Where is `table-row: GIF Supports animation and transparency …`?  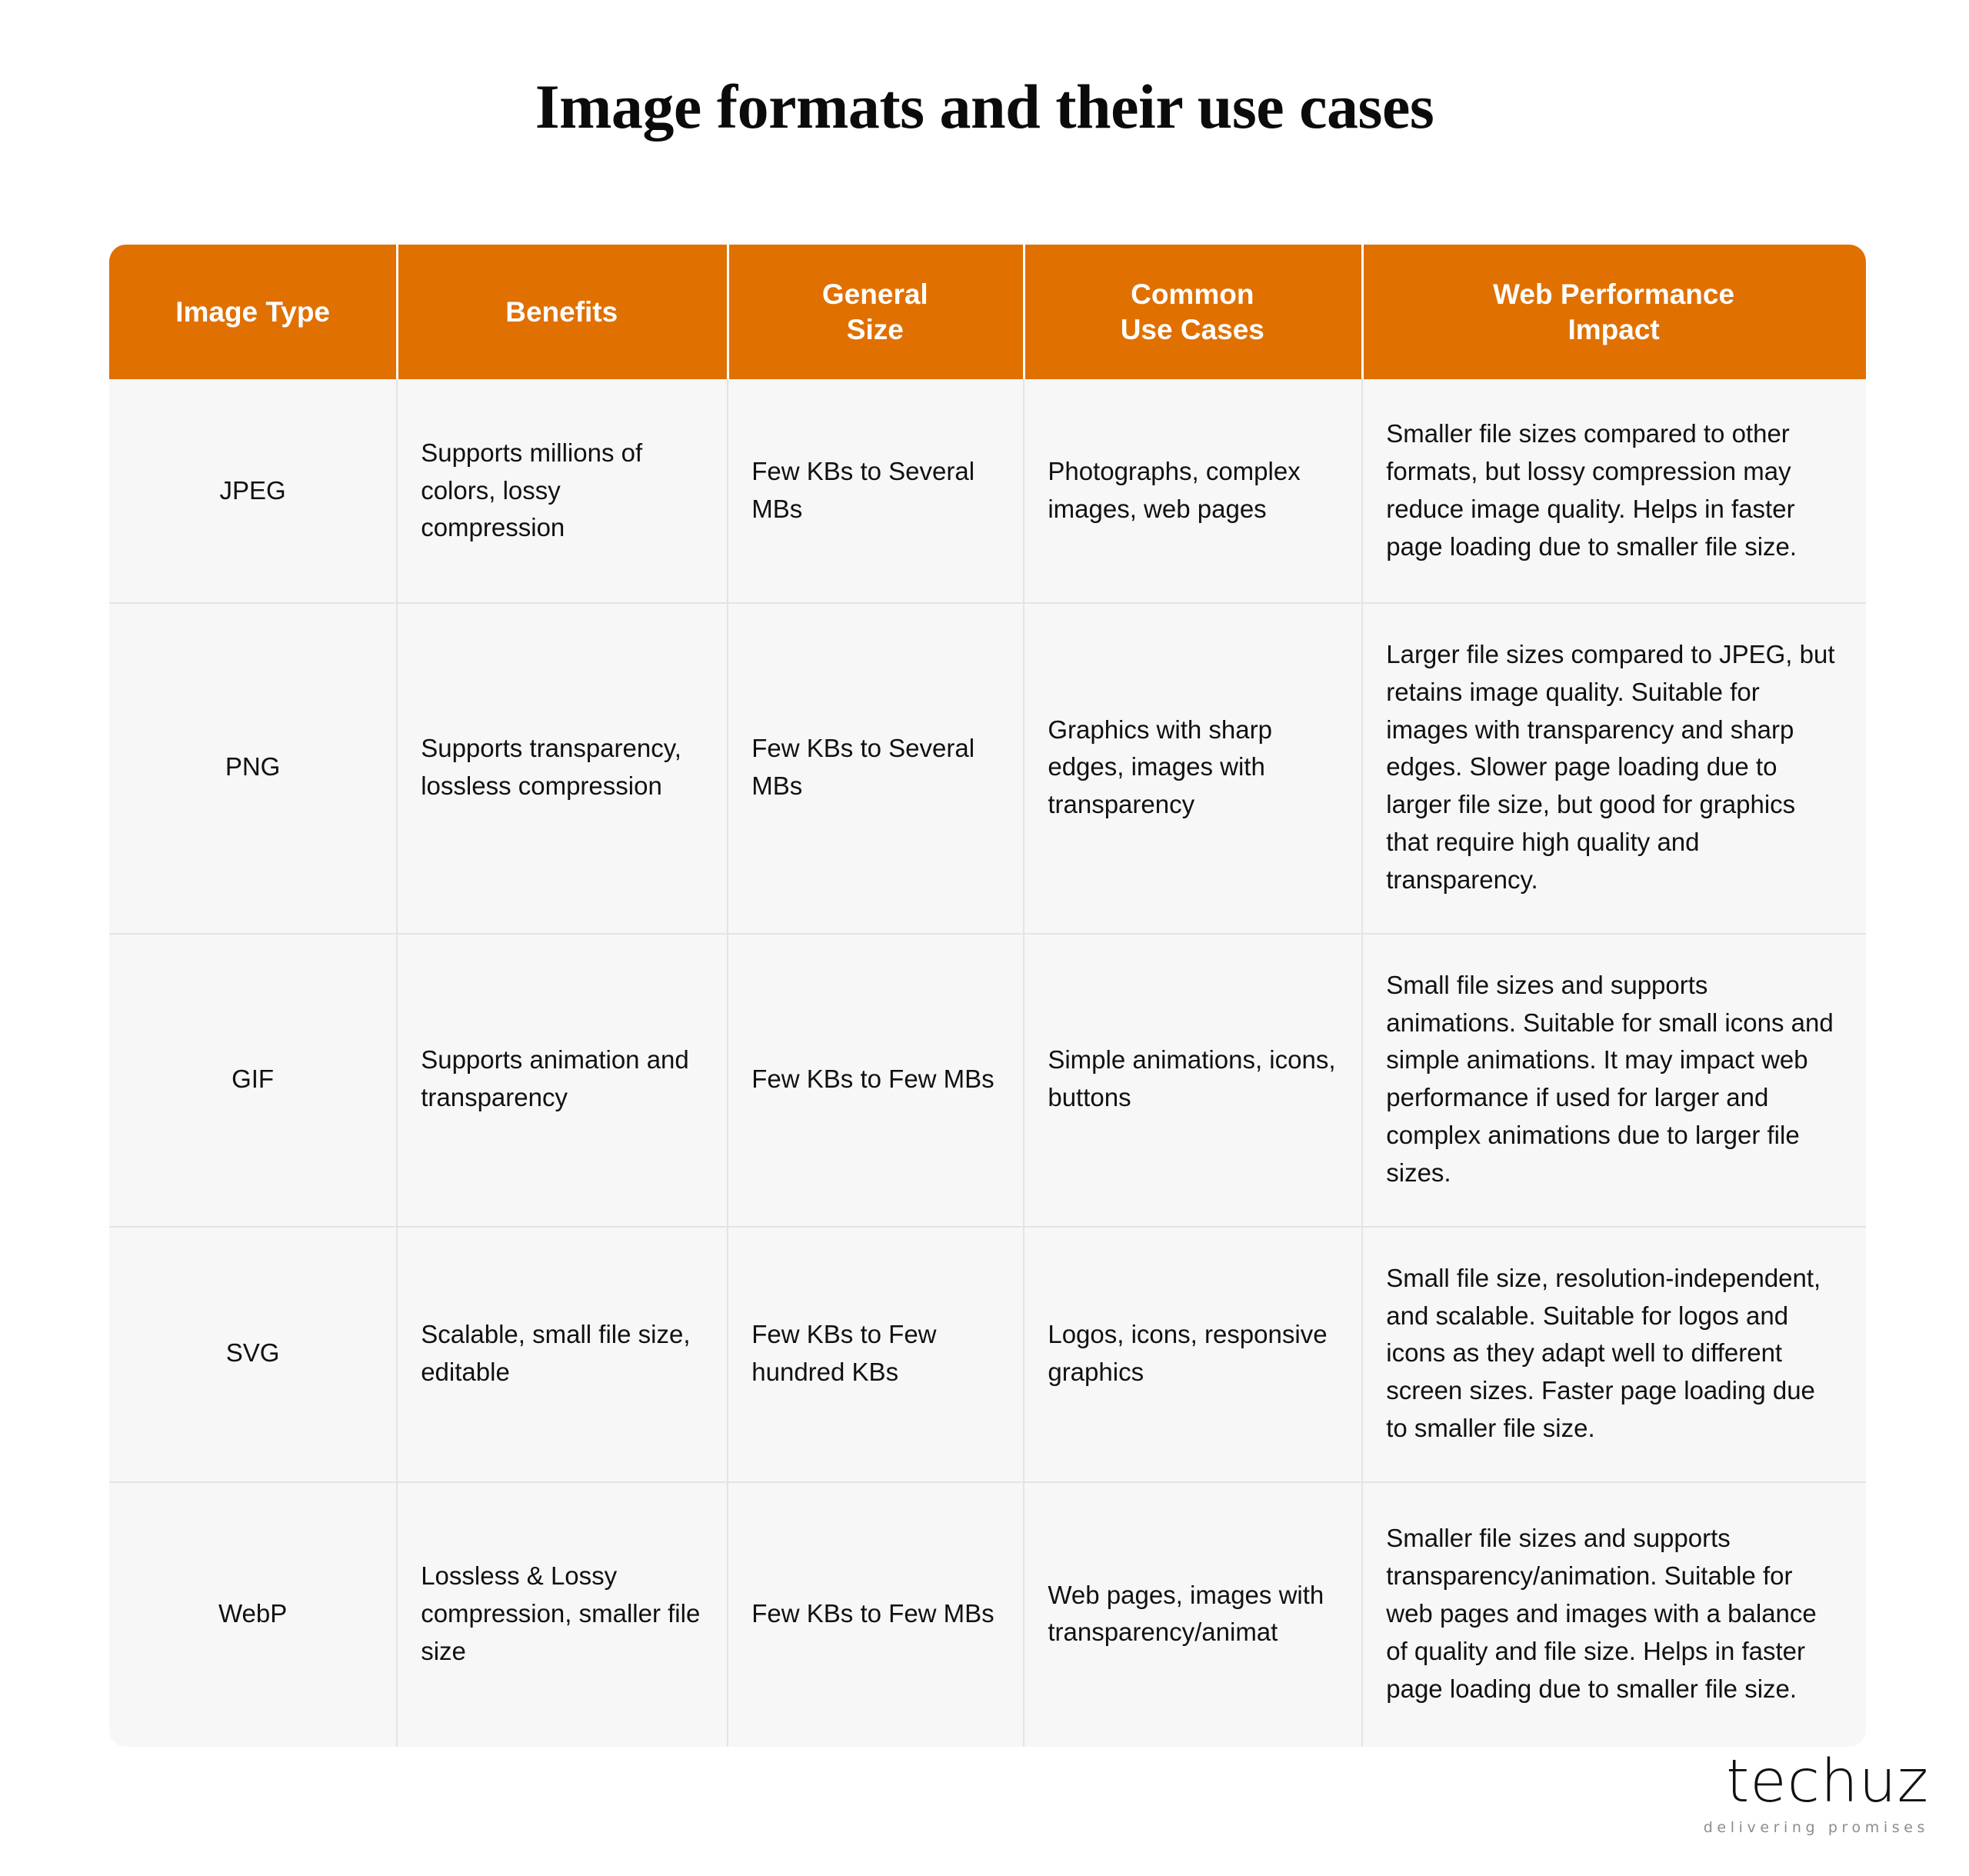 table-row: GIF Supports animation and transparency … is located at coordinates (987, 1079).